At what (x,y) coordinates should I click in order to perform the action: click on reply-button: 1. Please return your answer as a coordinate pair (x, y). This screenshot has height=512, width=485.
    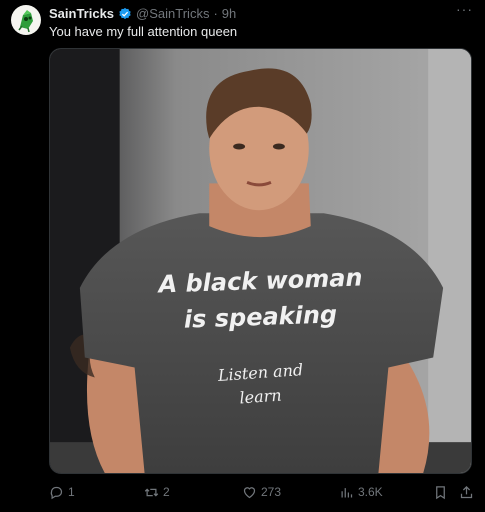
    Looking at the image, I should click on (62, 492).